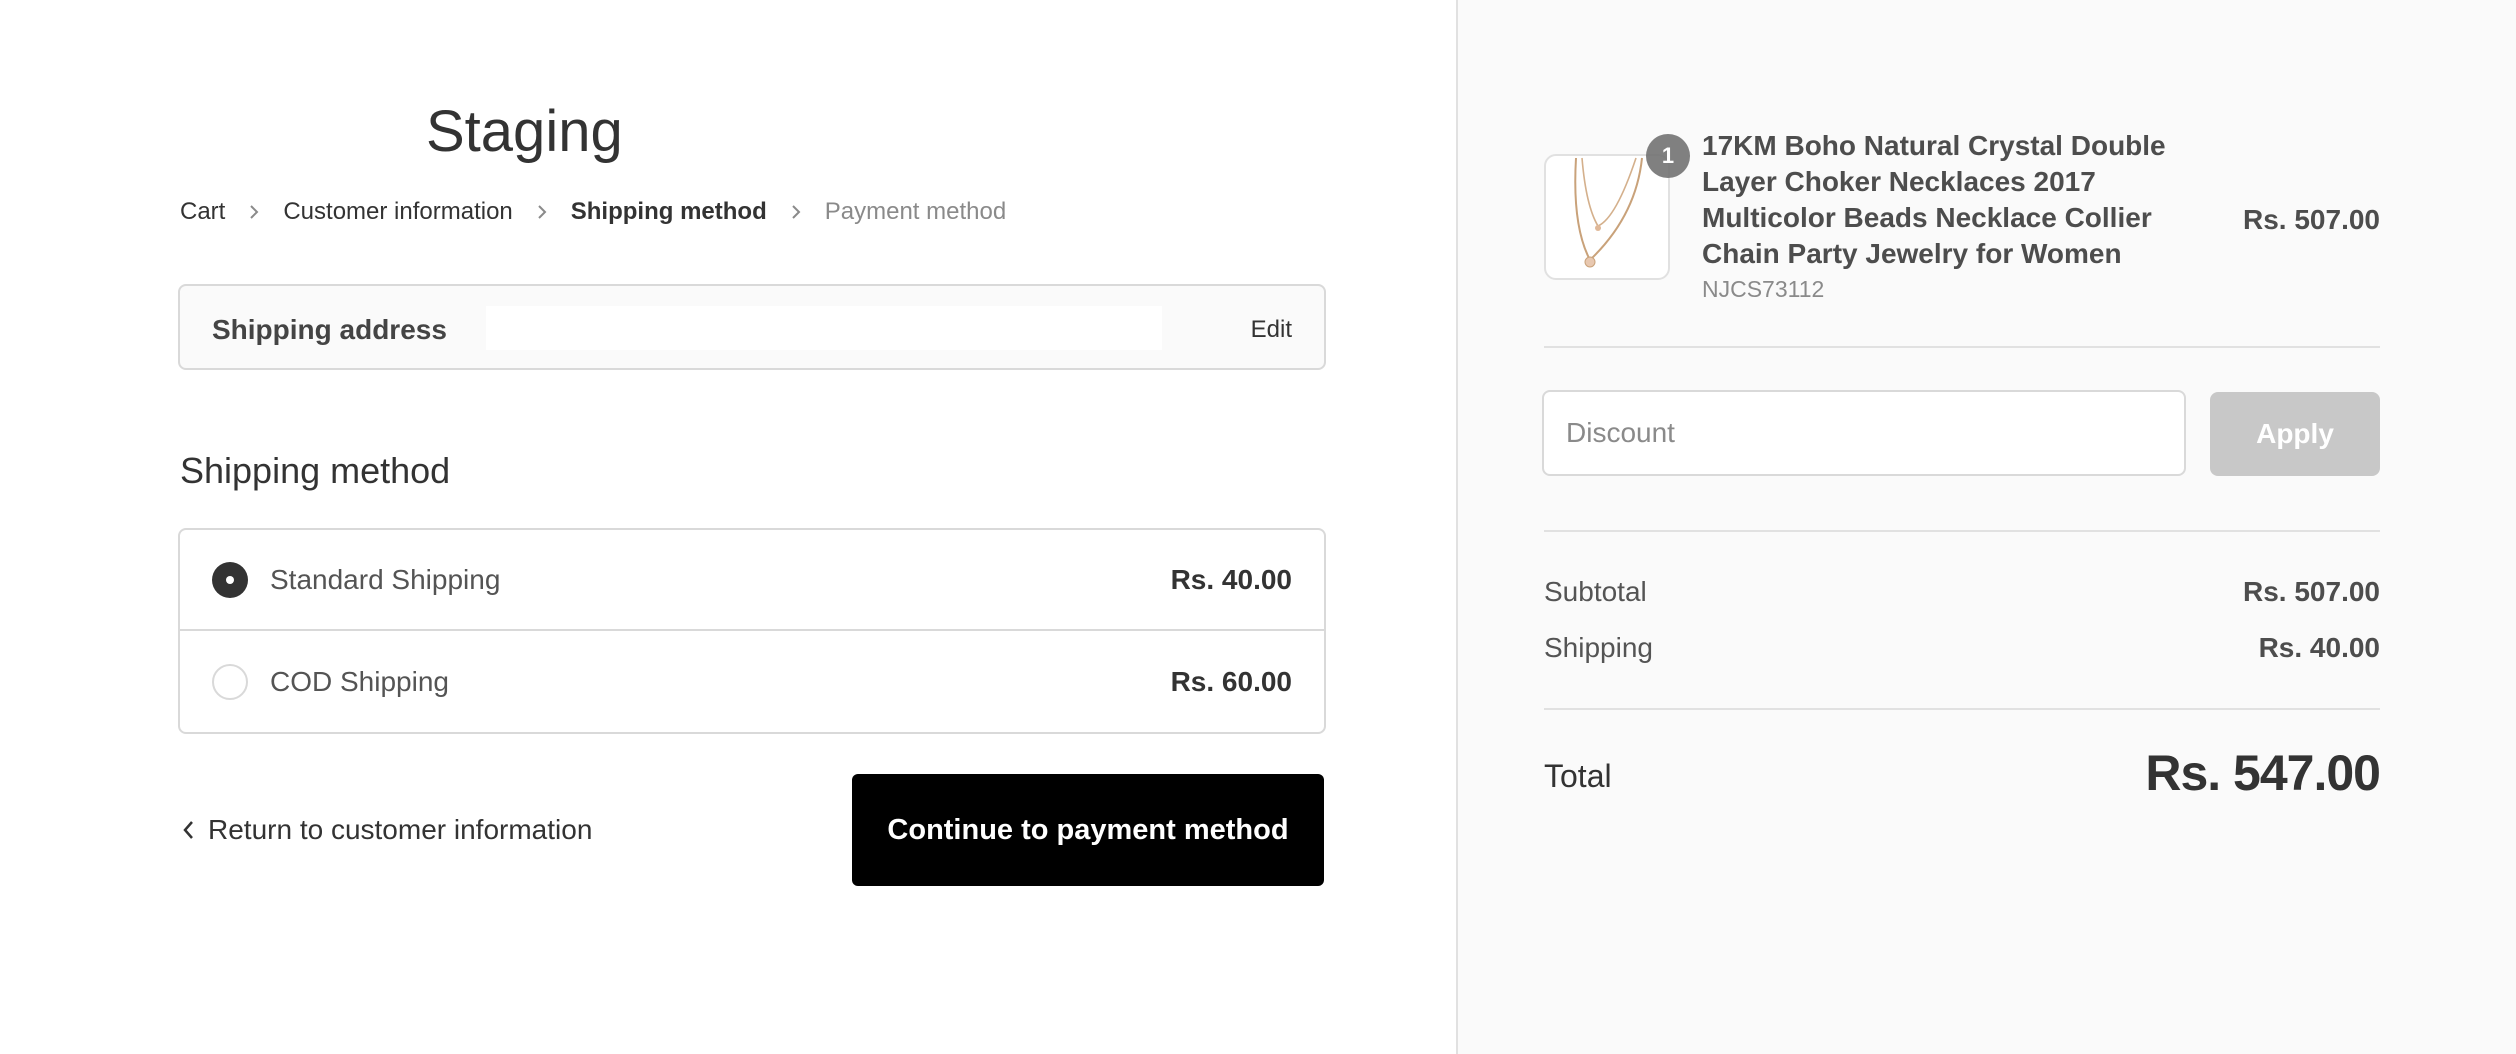  I want to click on shipping-address-review: Shipping address Edit, so click(752, 327).